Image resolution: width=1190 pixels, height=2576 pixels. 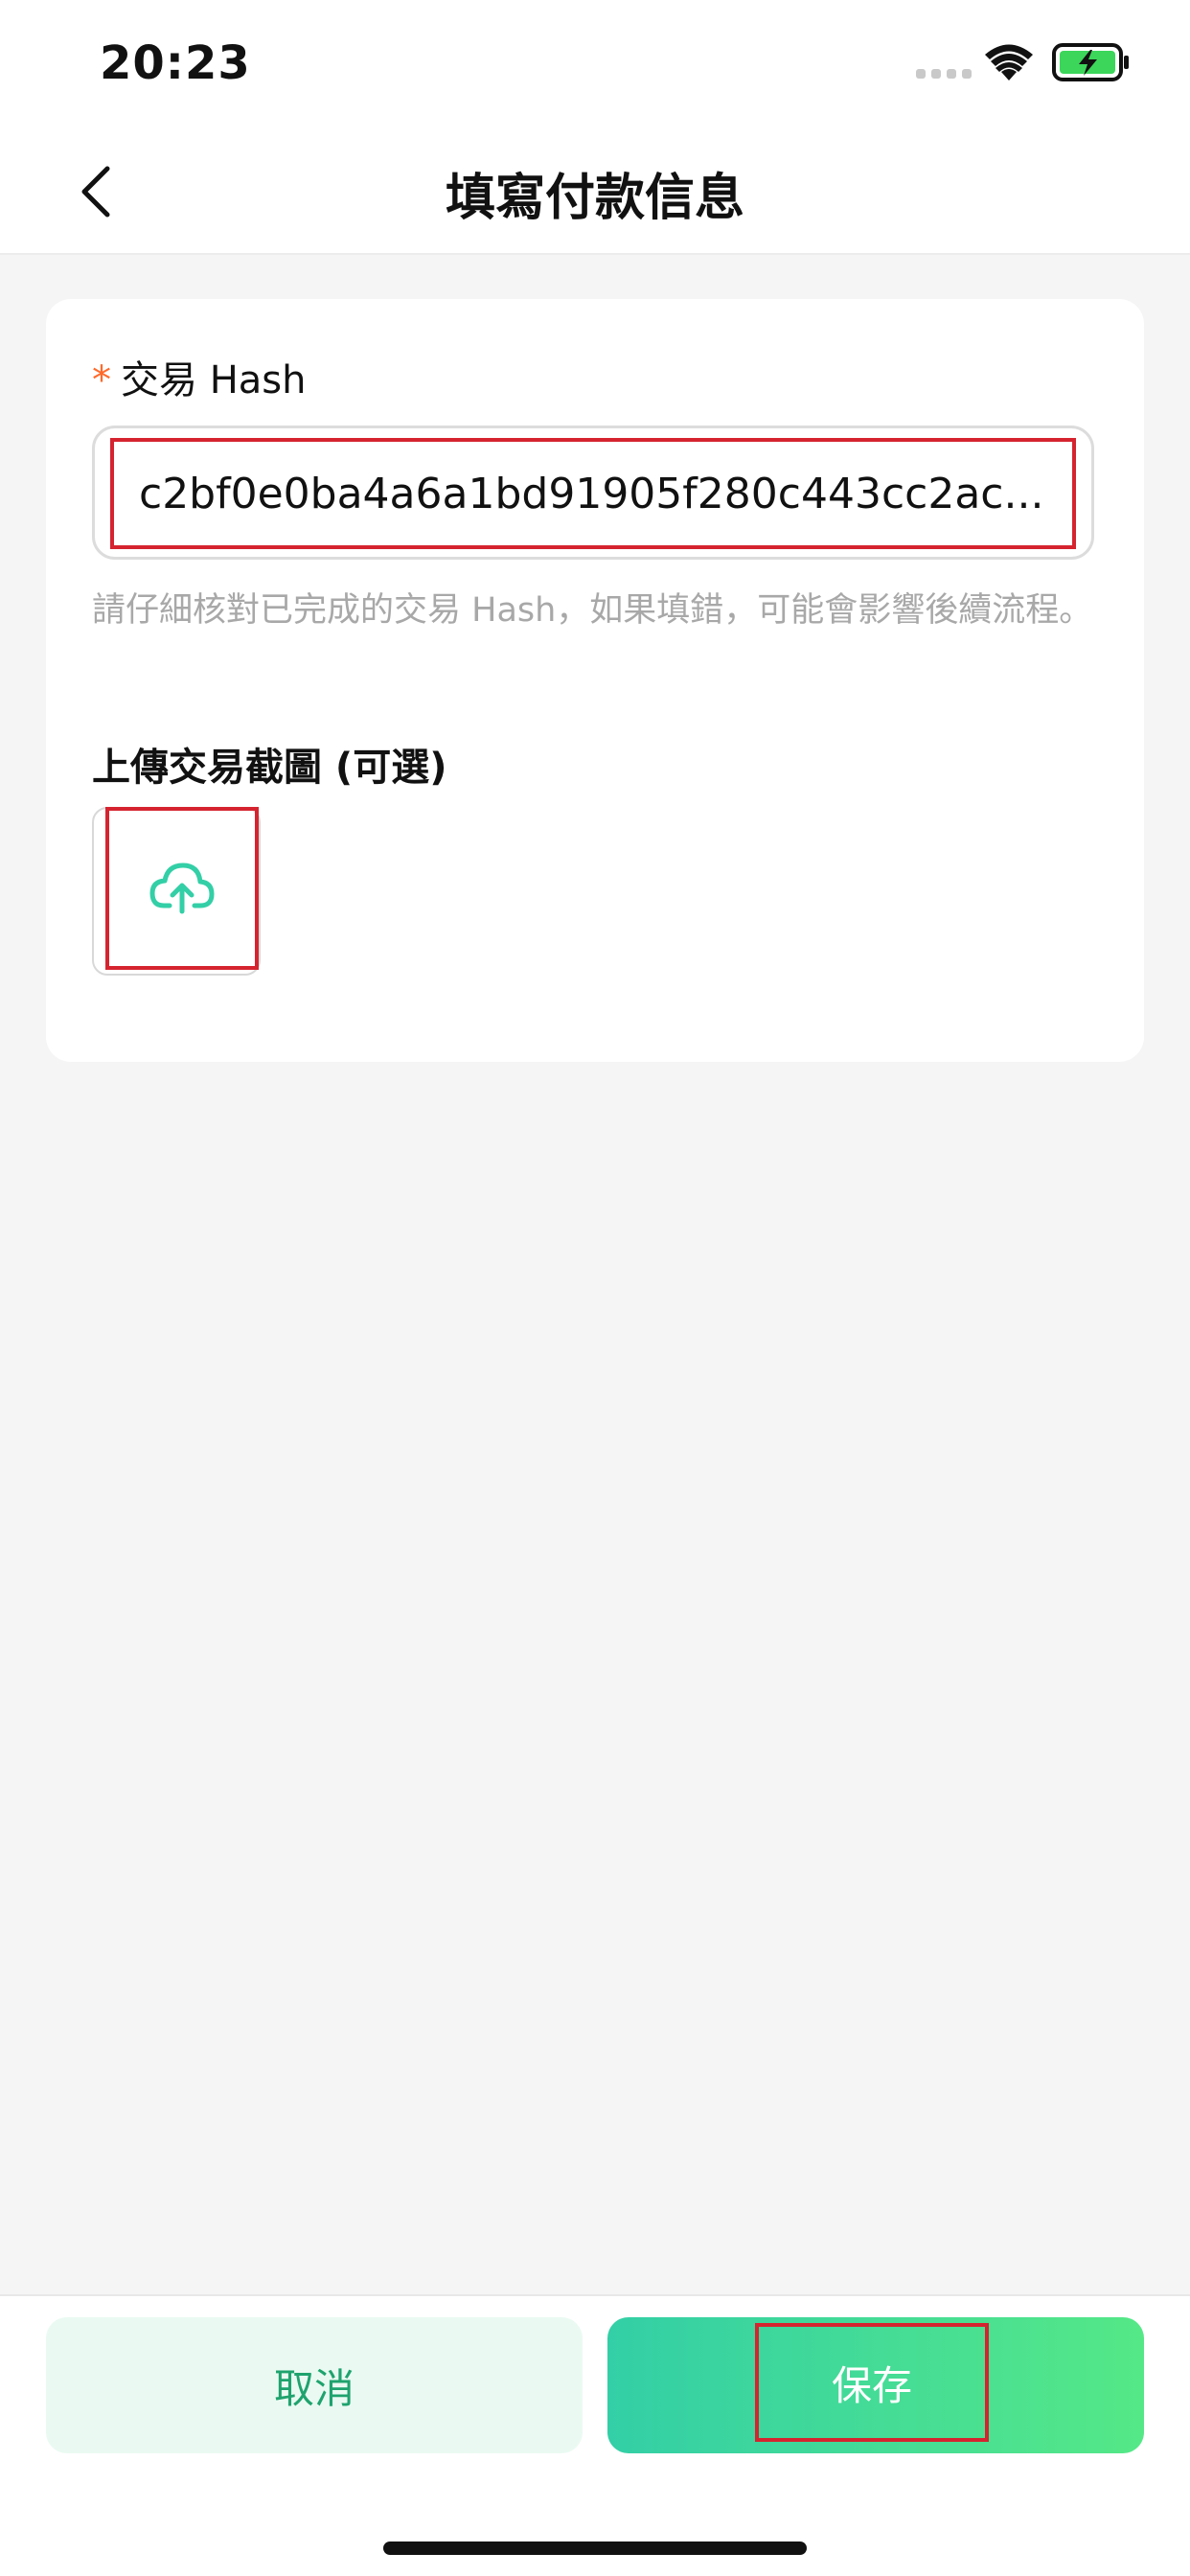 I want to click on hash-field-box, so click(x=593, y=493).